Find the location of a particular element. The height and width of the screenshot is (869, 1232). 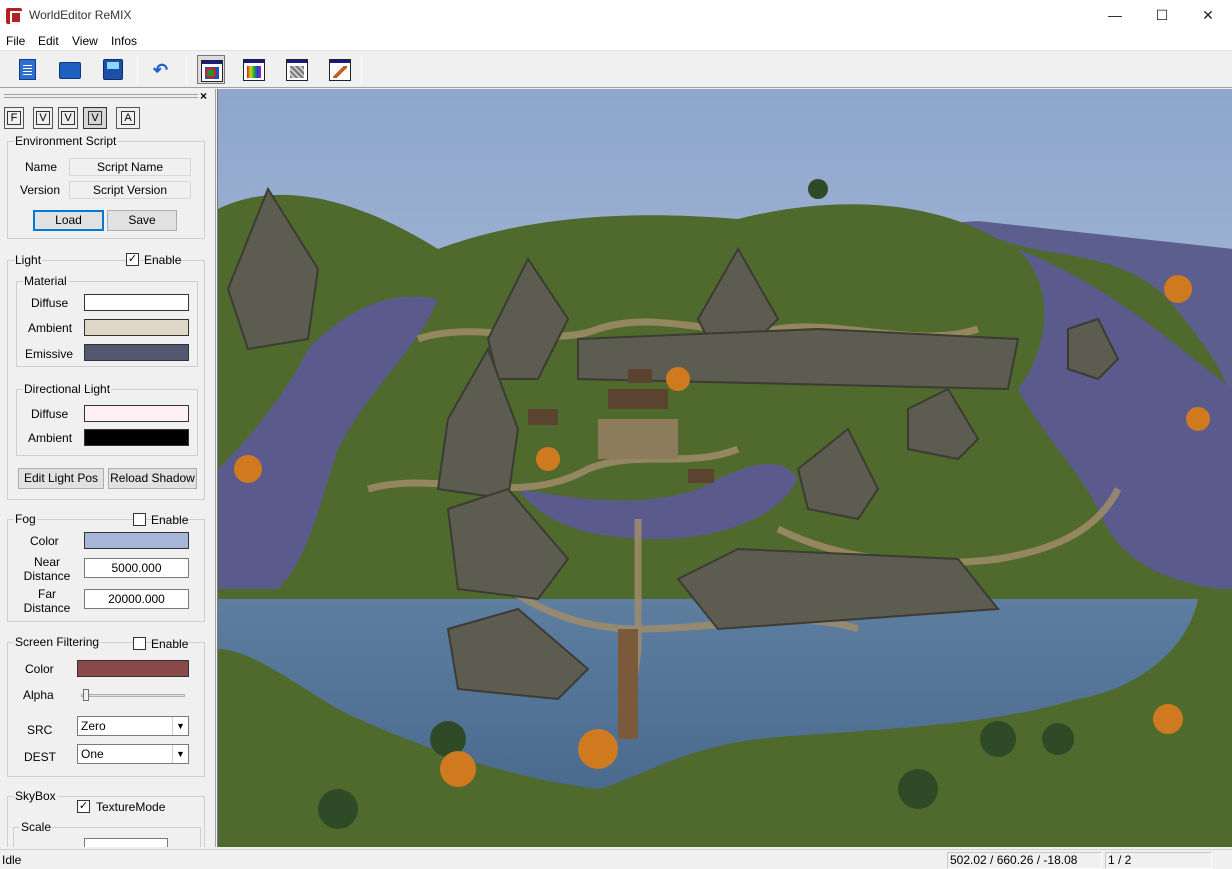

light-enable-checkbox: ✓ is located at coordinates (132, 259).